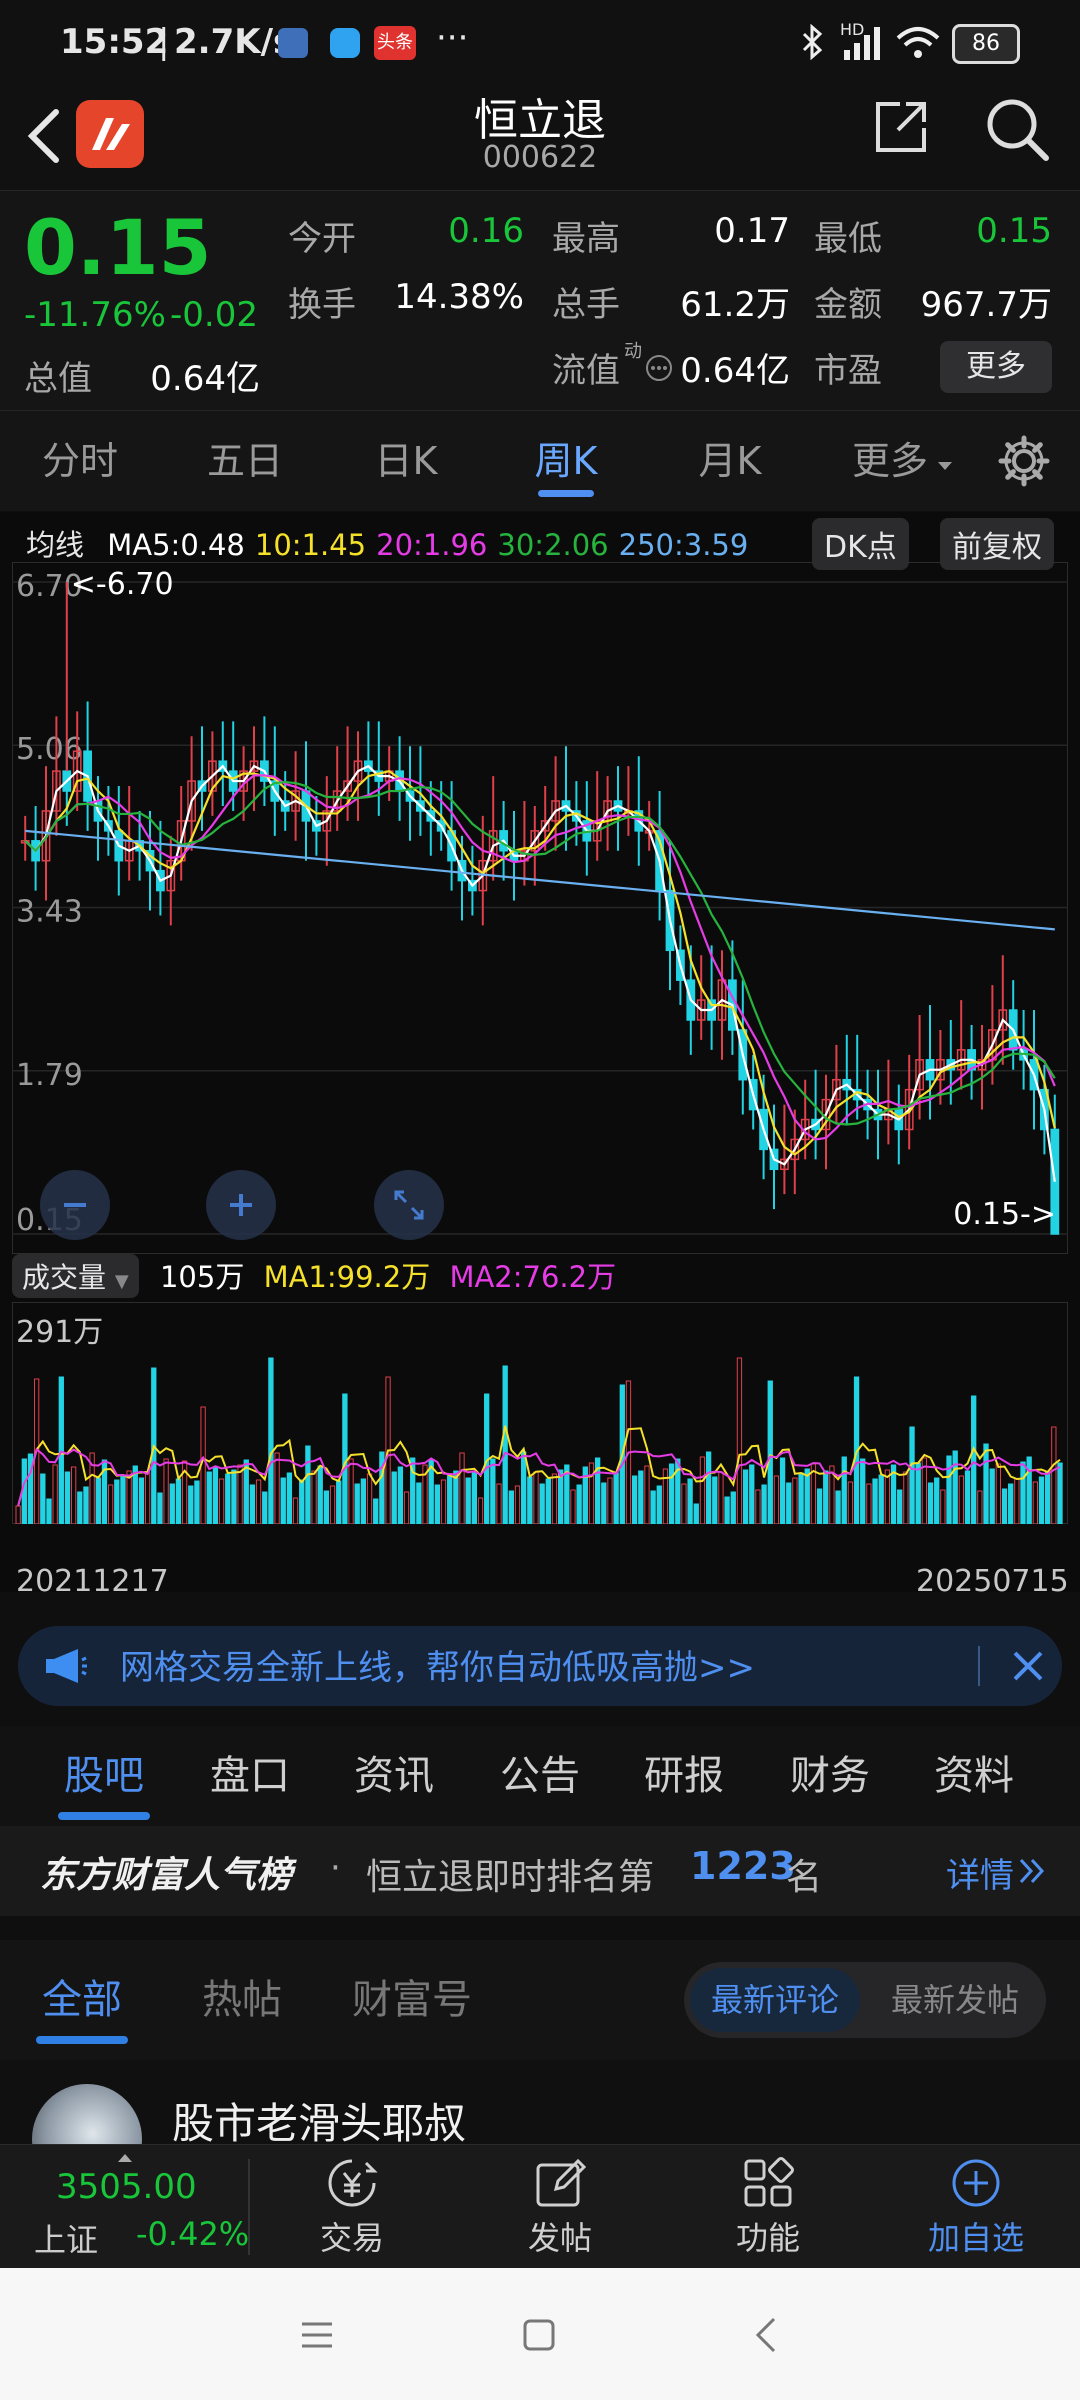 The width and height of the screenshot is (1080, 2400). I want to click on pe-info-icon, so click(659, 370).